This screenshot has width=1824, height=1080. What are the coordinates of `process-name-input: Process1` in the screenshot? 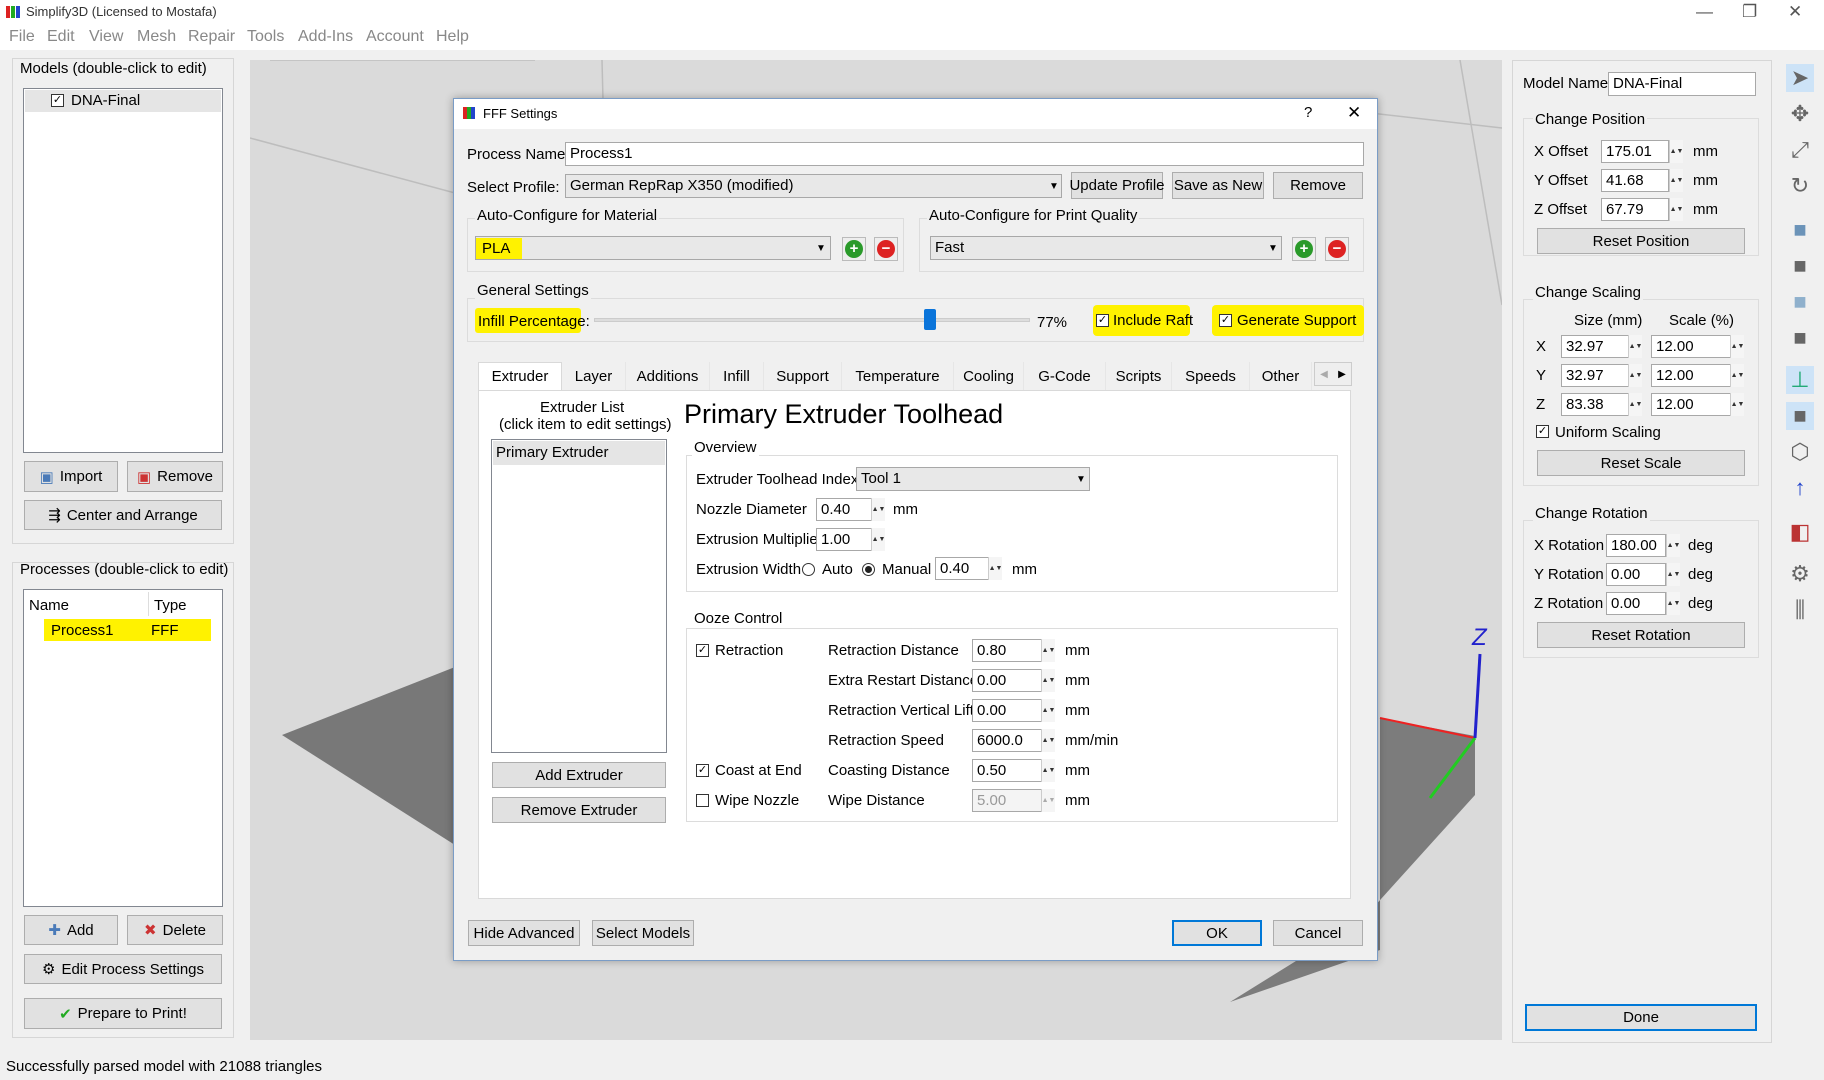 It's located at (964, 154).